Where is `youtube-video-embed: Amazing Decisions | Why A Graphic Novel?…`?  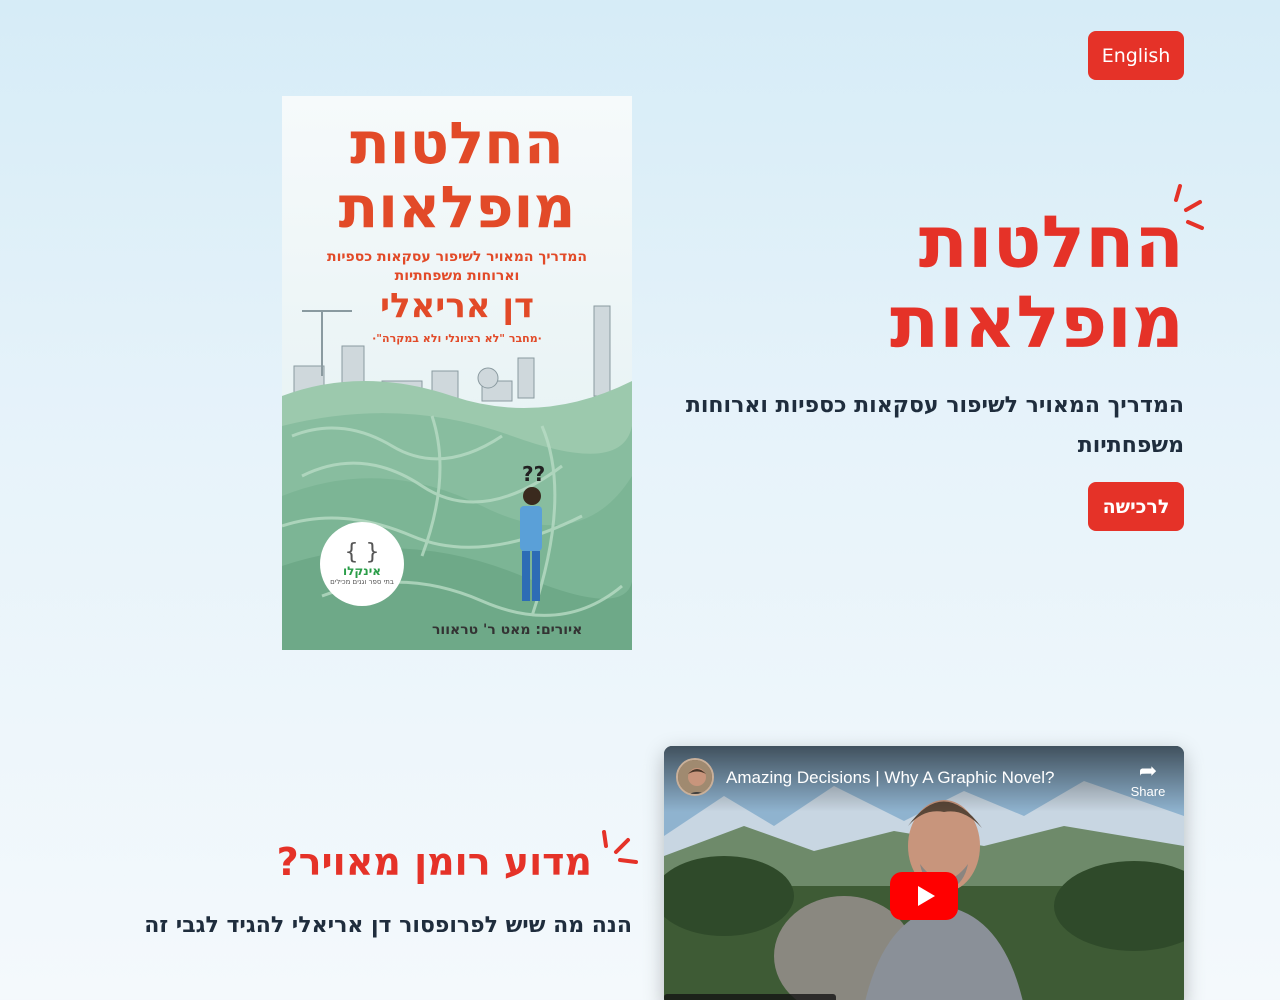
youtube-video-embed: Amazing Decisions | Why A Graphic Novel?… is located at coordinates (924, 873).